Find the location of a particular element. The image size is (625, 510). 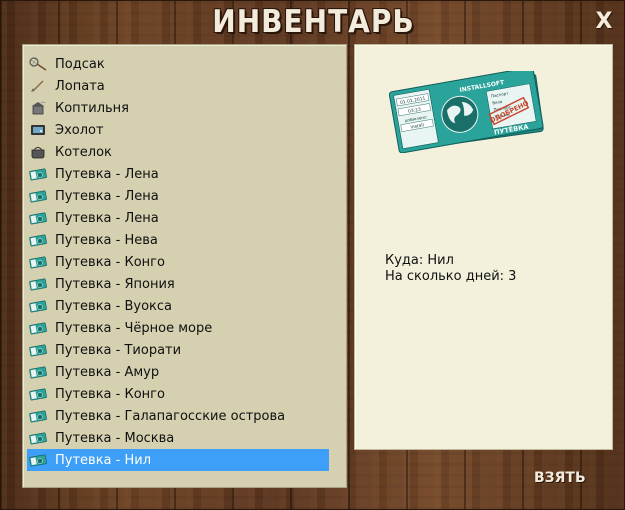

inventory-item-label: Путевка - Япония is located at coordinates (115, 284).